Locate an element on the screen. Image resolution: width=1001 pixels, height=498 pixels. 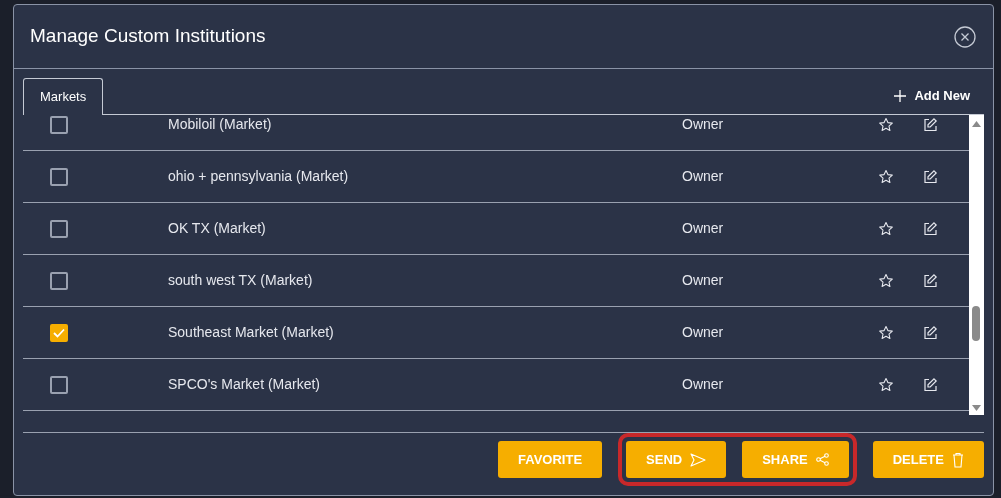
send-icon is located at coordinates (698, 459).